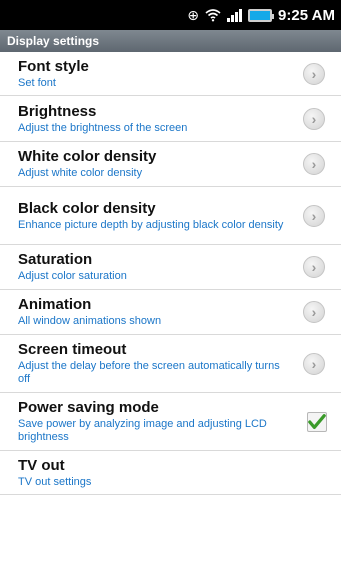  Describe the element at coordinates (235, 15) in the screenshot. I see `signal-icon` at that location.